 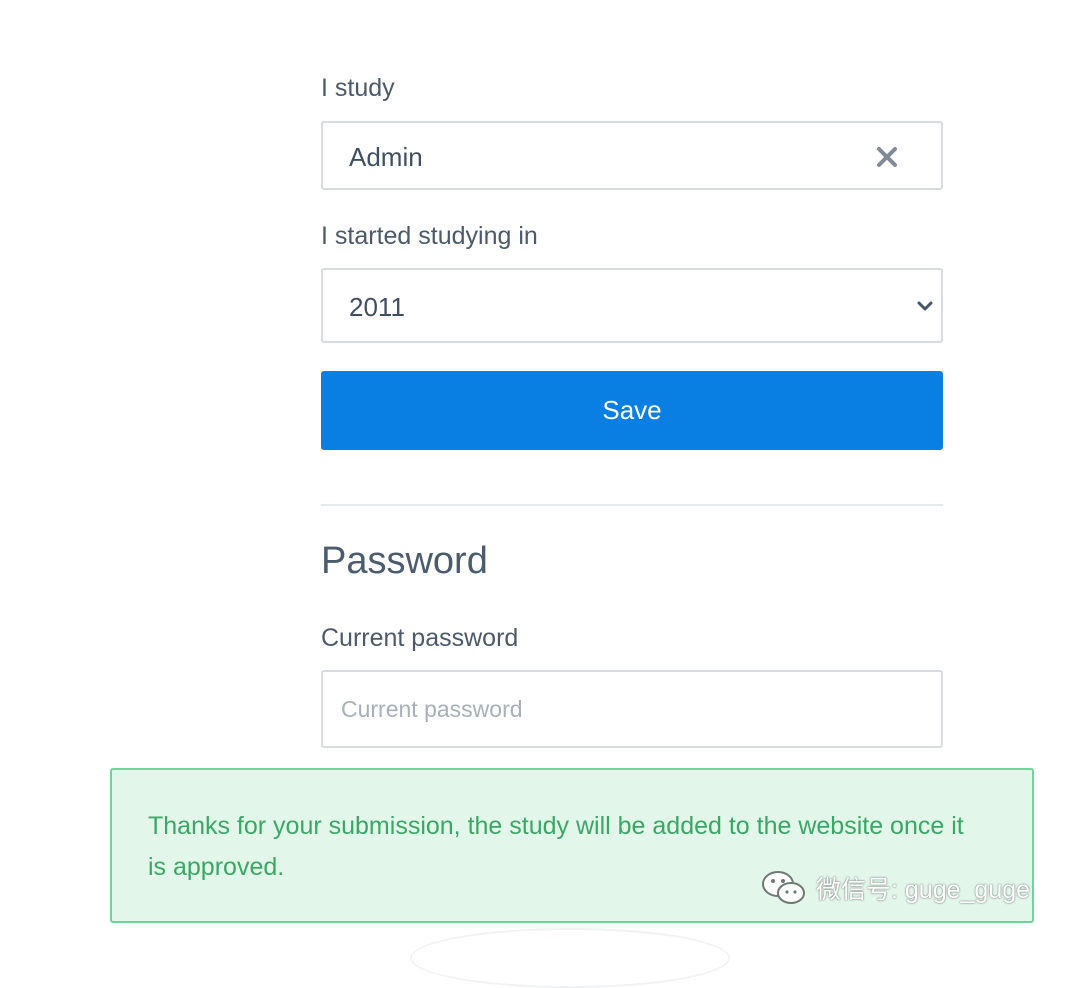 I want to click on section-divider, so click(x=632, y=505).